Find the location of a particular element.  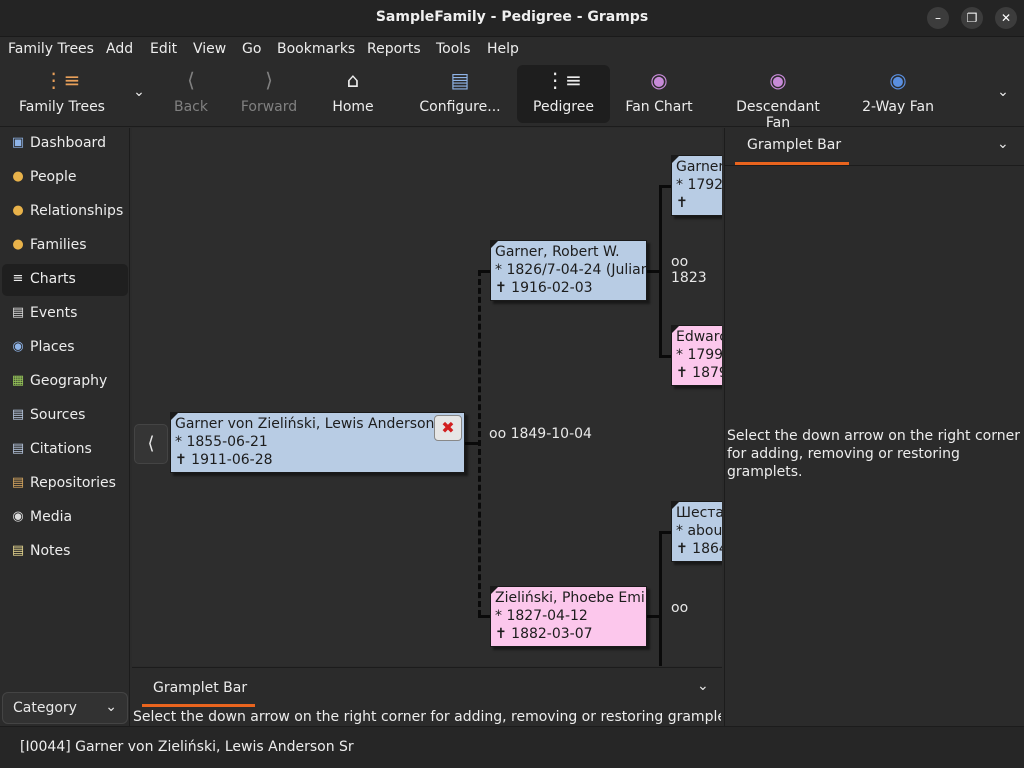

sidebar-item-geography: ▦ Geography is located at coordinates (65, 382).